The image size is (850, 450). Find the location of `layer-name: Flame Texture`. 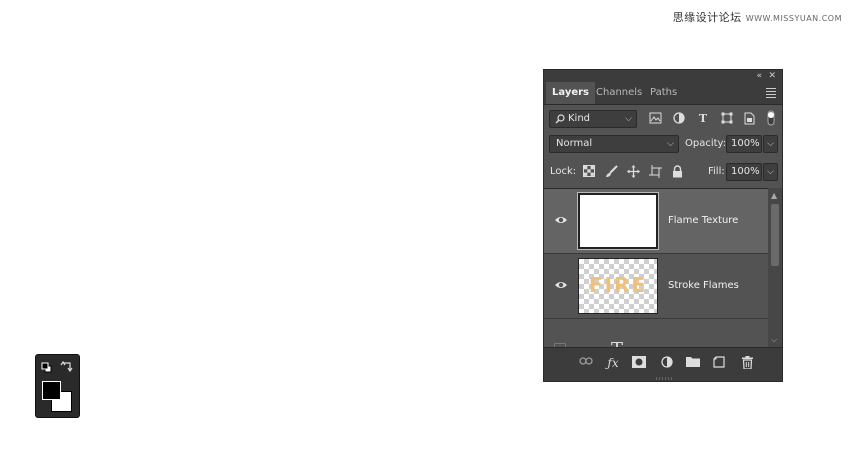

layer-name: Flame Texture is located at coordinates (703, 220).